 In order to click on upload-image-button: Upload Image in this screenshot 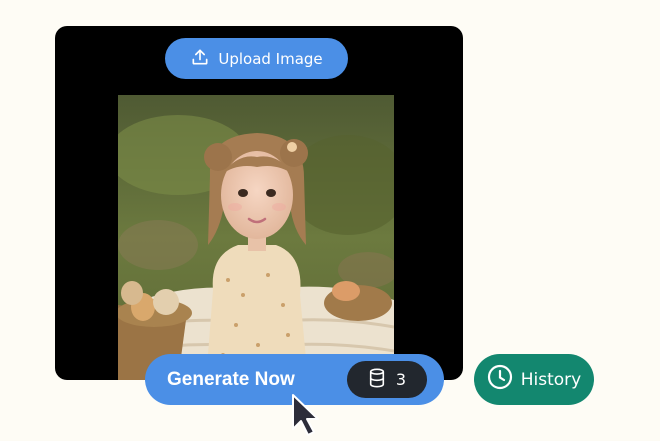, I will do `click(256, 58)`.